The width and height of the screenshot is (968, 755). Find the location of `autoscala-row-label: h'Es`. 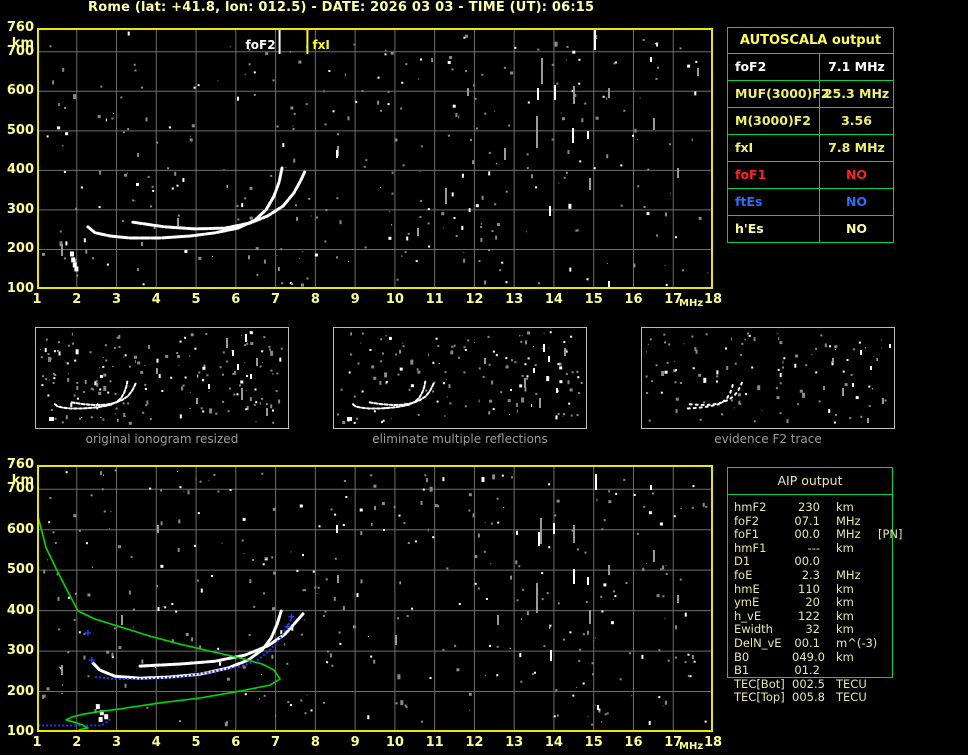

autoscala-row-label: h'Es is located at coordinates (774, 229).